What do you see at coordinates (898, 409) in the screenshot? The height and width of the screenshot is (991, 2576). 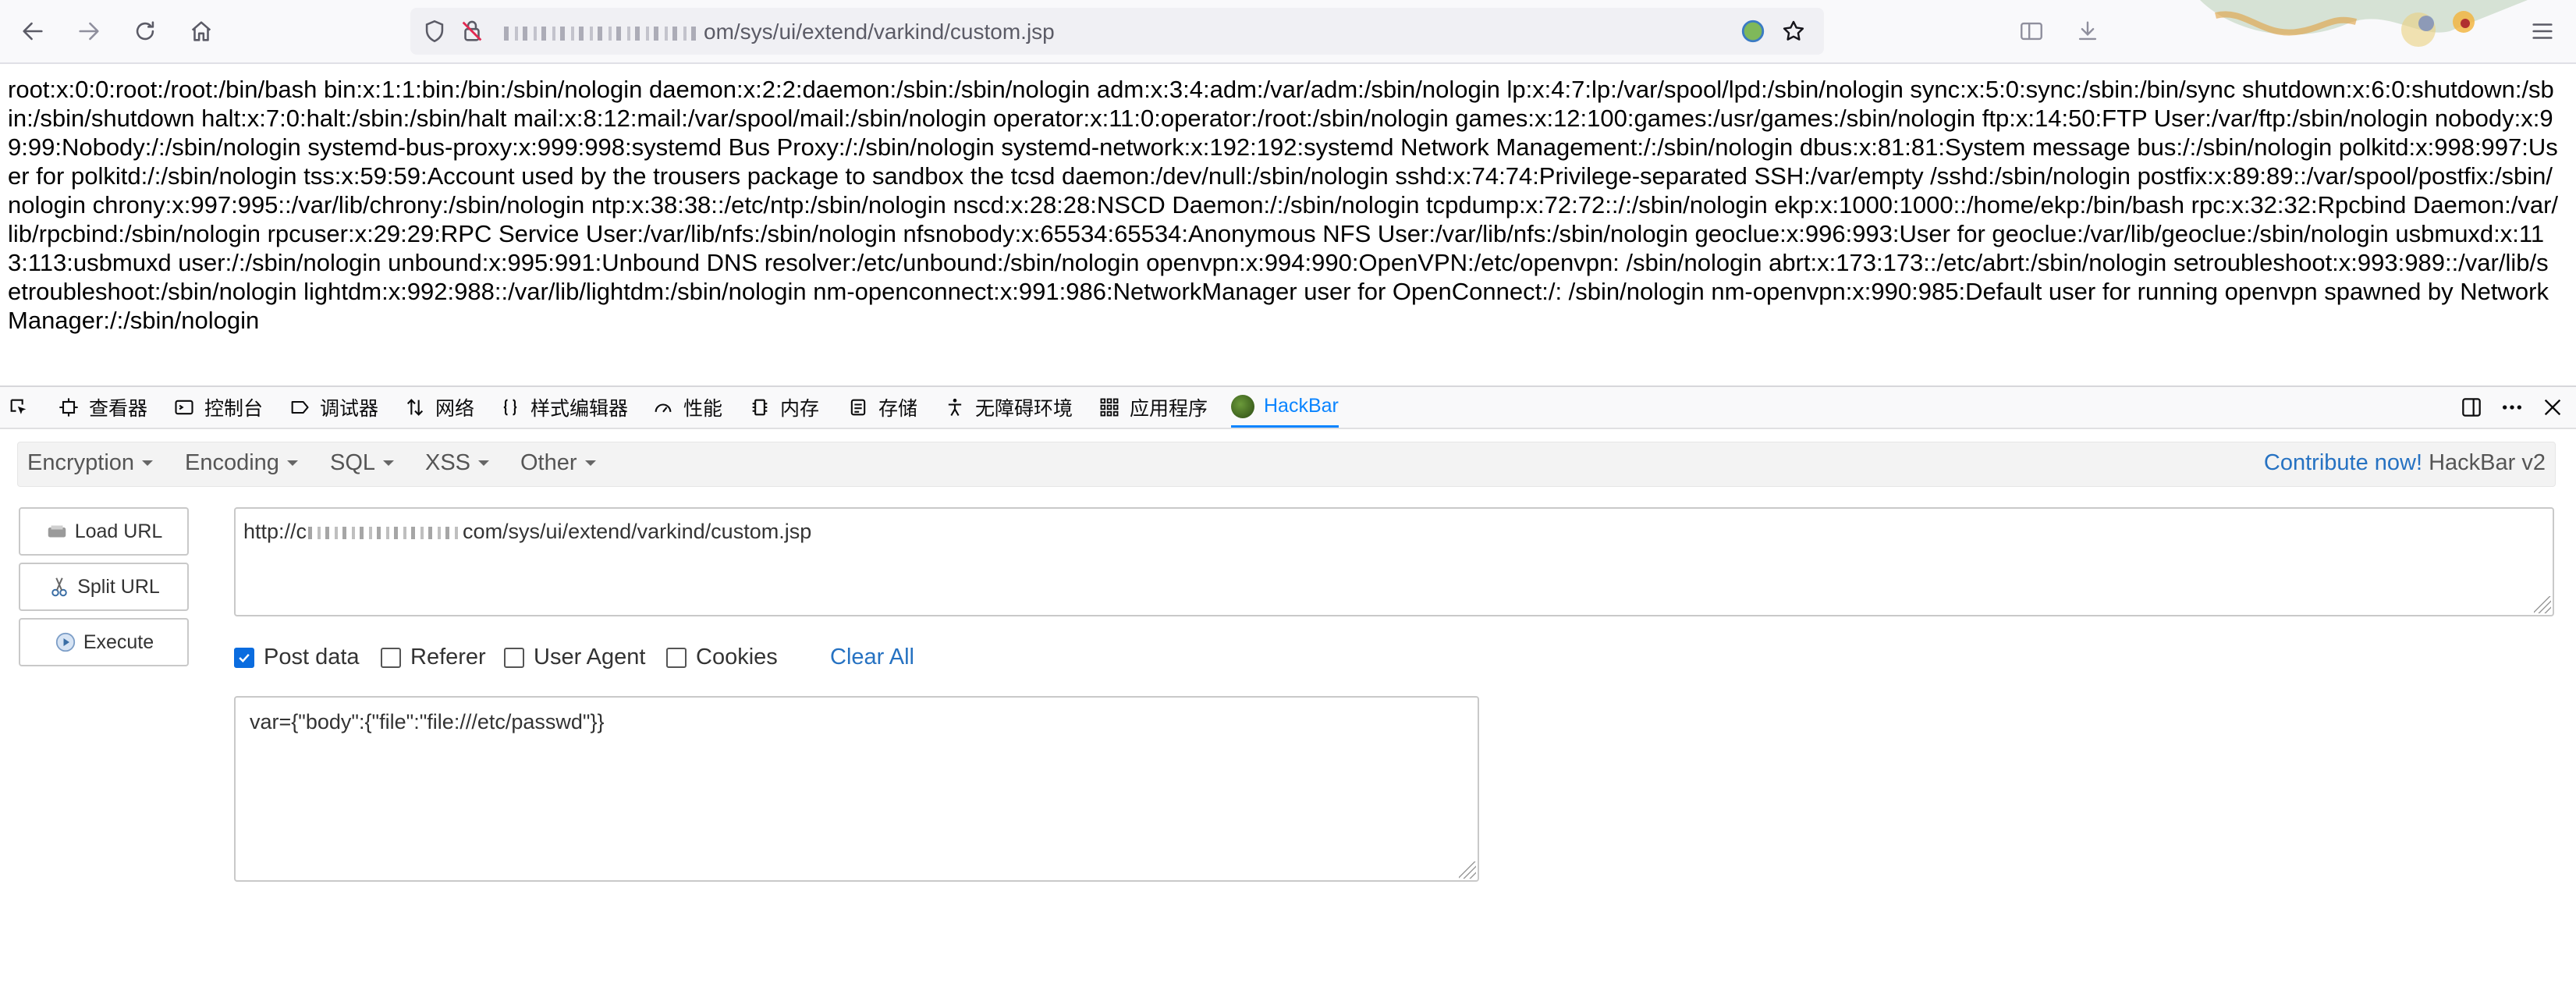 I see `tab-label: 存储` at bounding box center [898, 409].